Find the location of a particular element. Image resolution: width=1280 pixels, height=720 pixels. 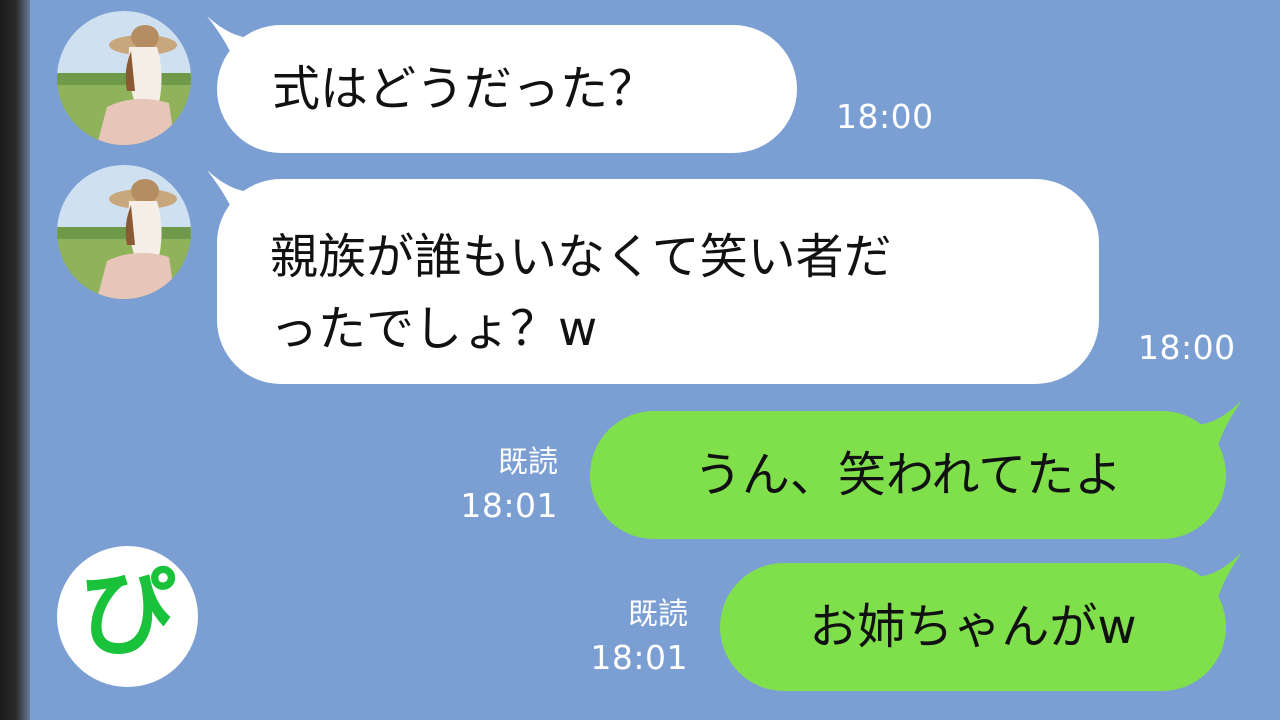

message-text-line: ったでしょ？w is located at coordinates (434, 329).